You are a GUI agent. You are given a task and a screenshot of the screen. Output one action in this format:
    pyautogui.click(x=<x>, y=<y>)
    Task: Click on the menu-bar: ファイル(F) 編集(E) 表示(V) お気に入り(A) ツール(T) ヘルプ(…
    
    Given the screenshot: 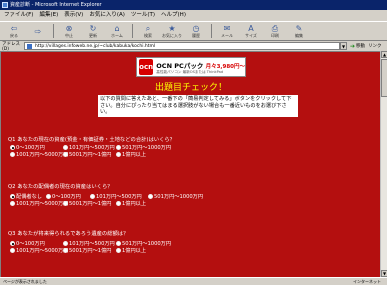 What is the action you would take?
    pyautogui.click(x=193, y=15)
    